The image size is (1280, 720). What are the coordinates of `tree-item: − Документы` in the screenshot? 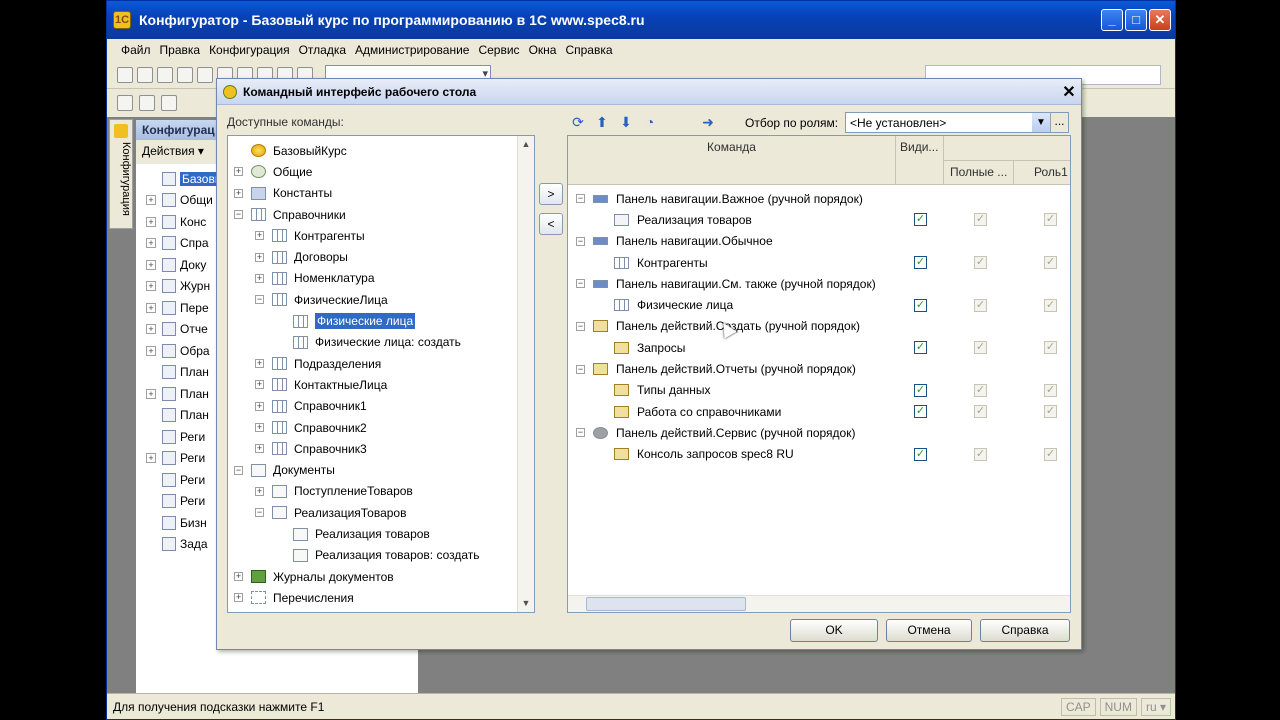 It's located at (284, 470).